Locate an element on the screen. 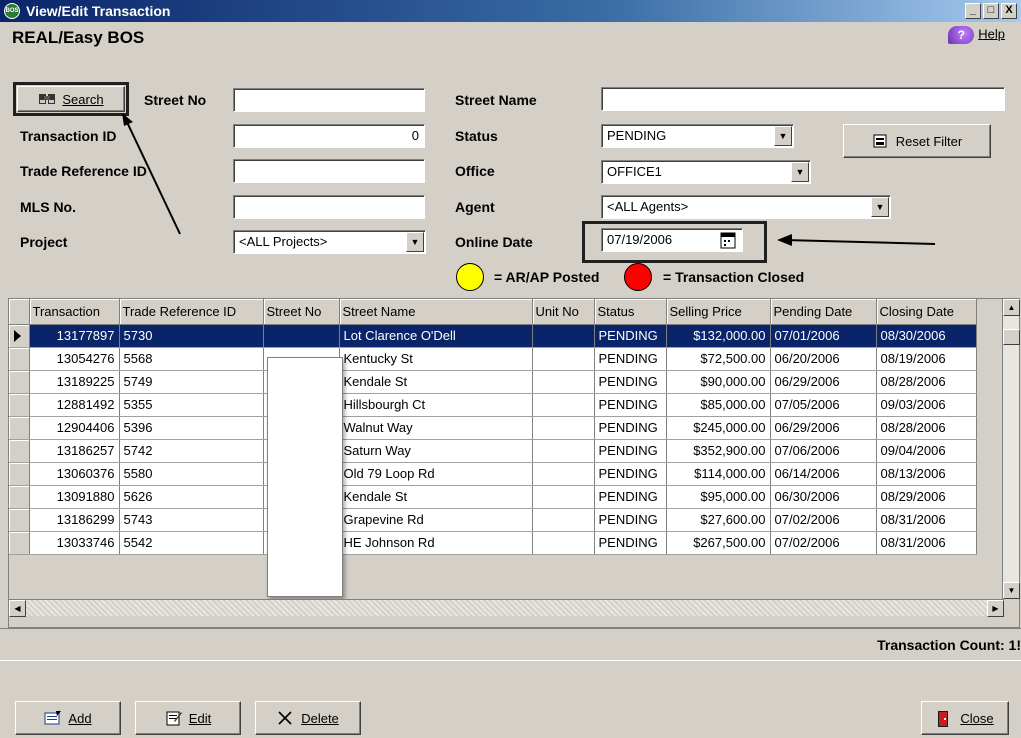  table-cell: 13054276 is located at coordinates (74, 359).